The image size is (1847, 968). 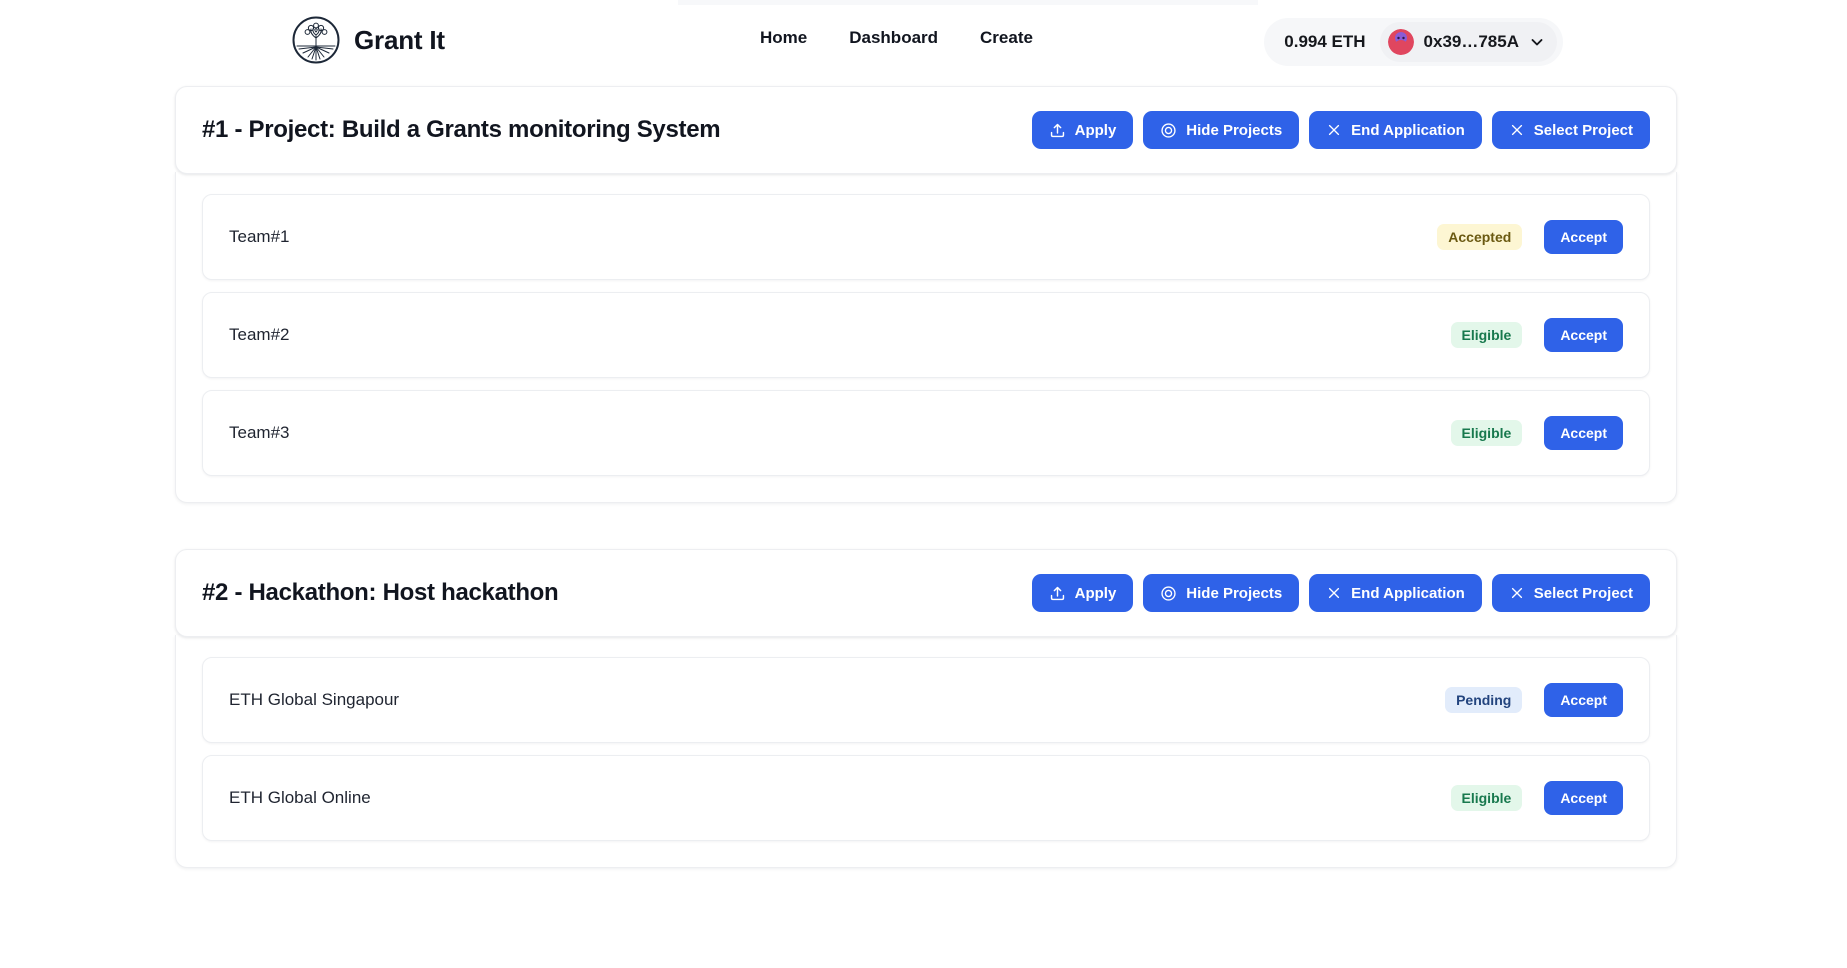 I want to click on wallet-avatar-icon, so click(x=1400, y=42).